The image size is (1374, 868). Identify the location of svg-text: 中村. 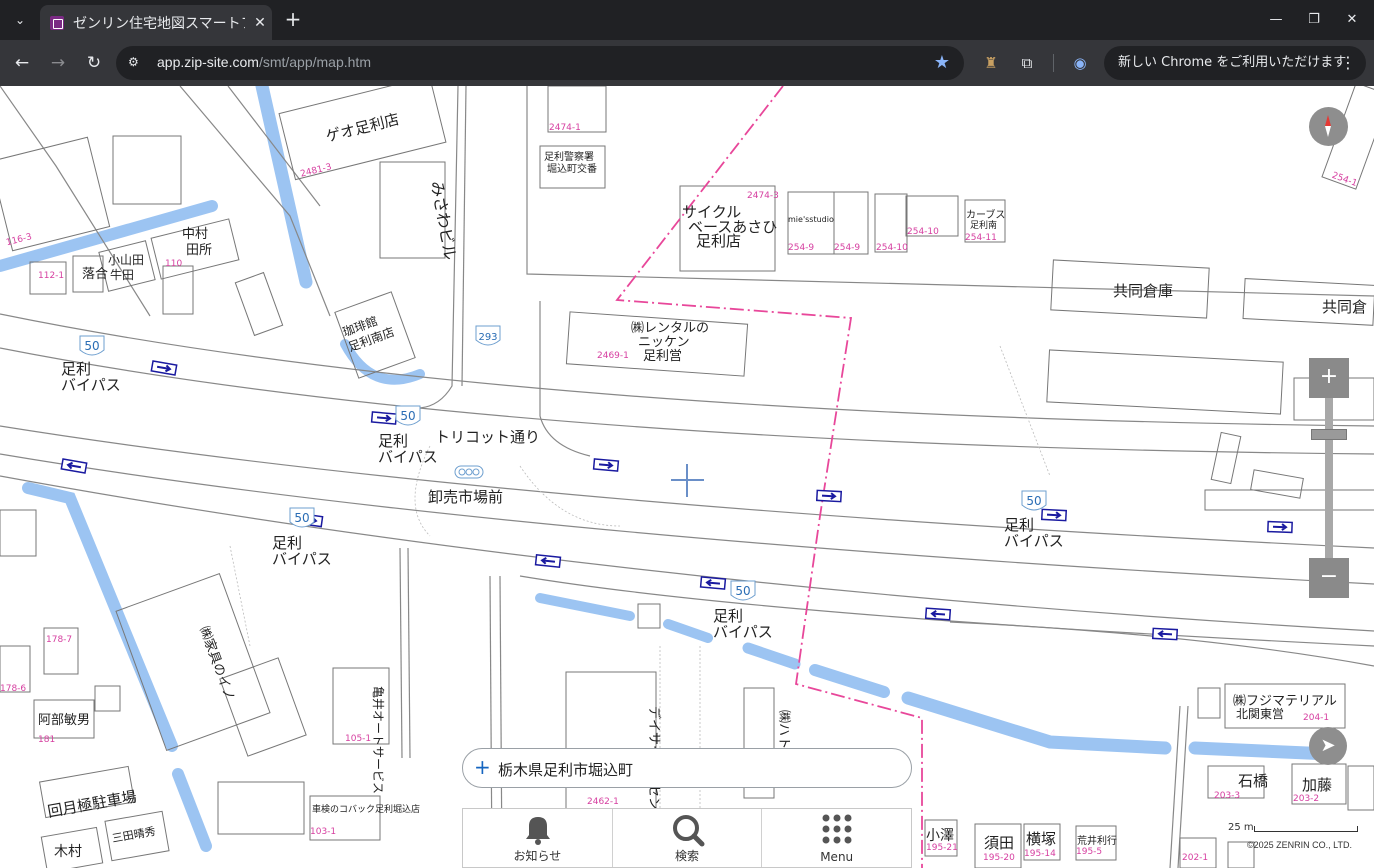
(195, 234).